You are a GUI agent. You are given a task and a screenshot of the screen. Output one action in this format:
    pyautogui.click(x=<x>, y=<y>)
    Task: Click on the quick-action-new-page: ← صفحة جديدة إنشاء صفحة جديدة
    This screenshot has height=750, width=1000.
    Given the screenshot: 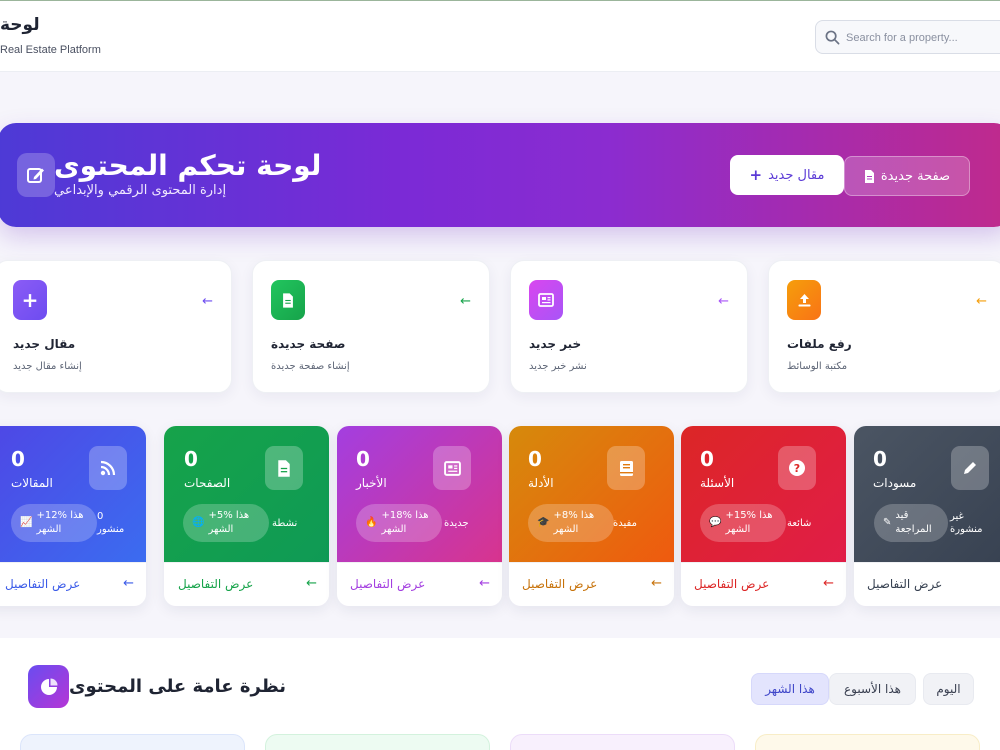 What is the action you would take?
    pyautogui.click(x=371, y=326)
    